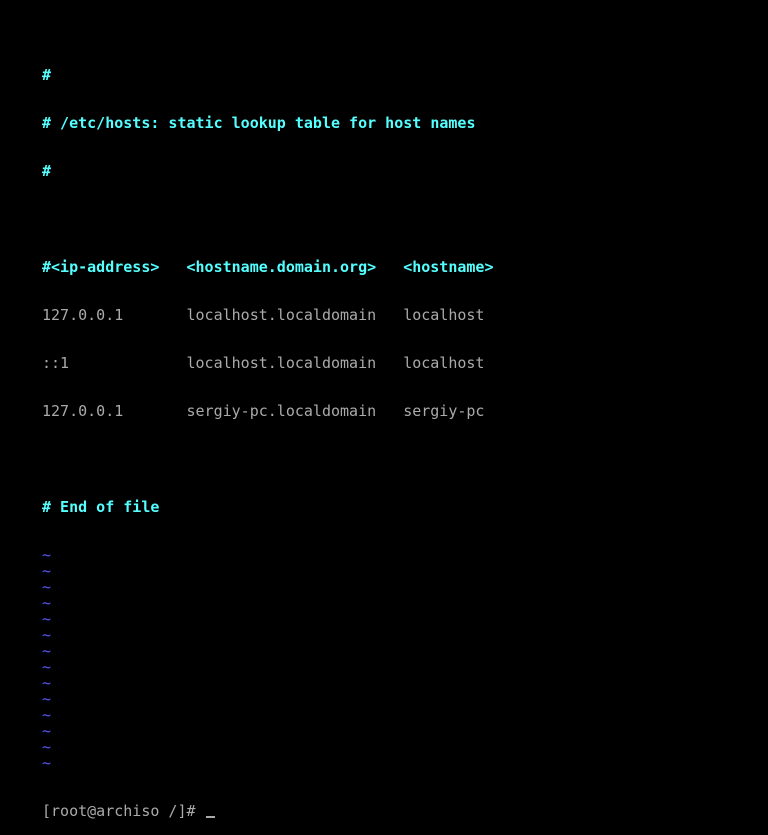 This screenshot has height=835, width=768. Describe the element at coordinates (210, 817) in the screenshot. I see `cursor` at that location.